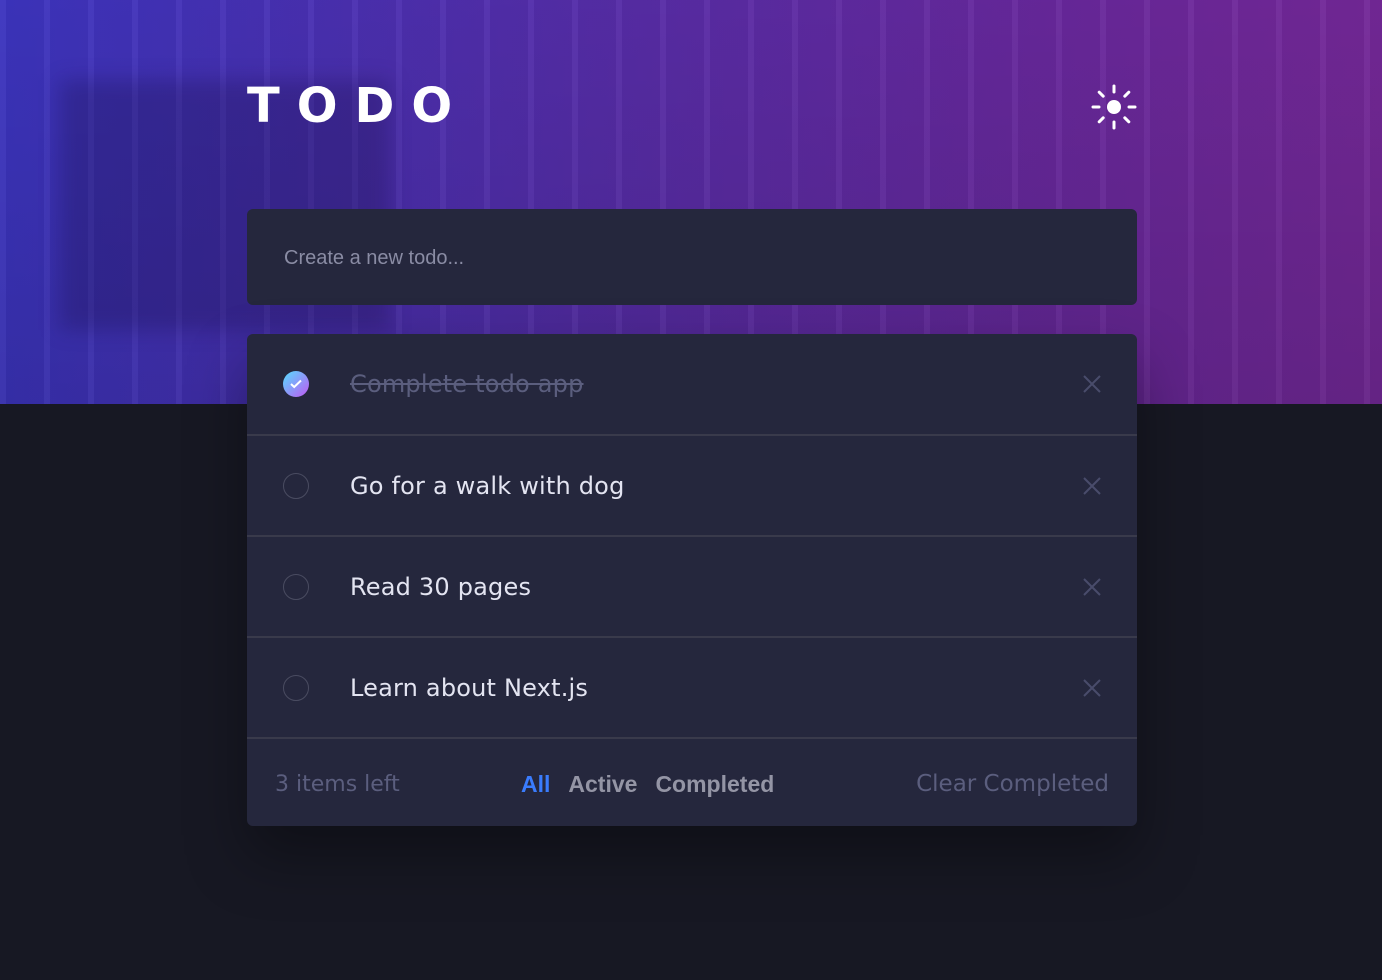  I want to click on sun-icon, so click(1114, 107).